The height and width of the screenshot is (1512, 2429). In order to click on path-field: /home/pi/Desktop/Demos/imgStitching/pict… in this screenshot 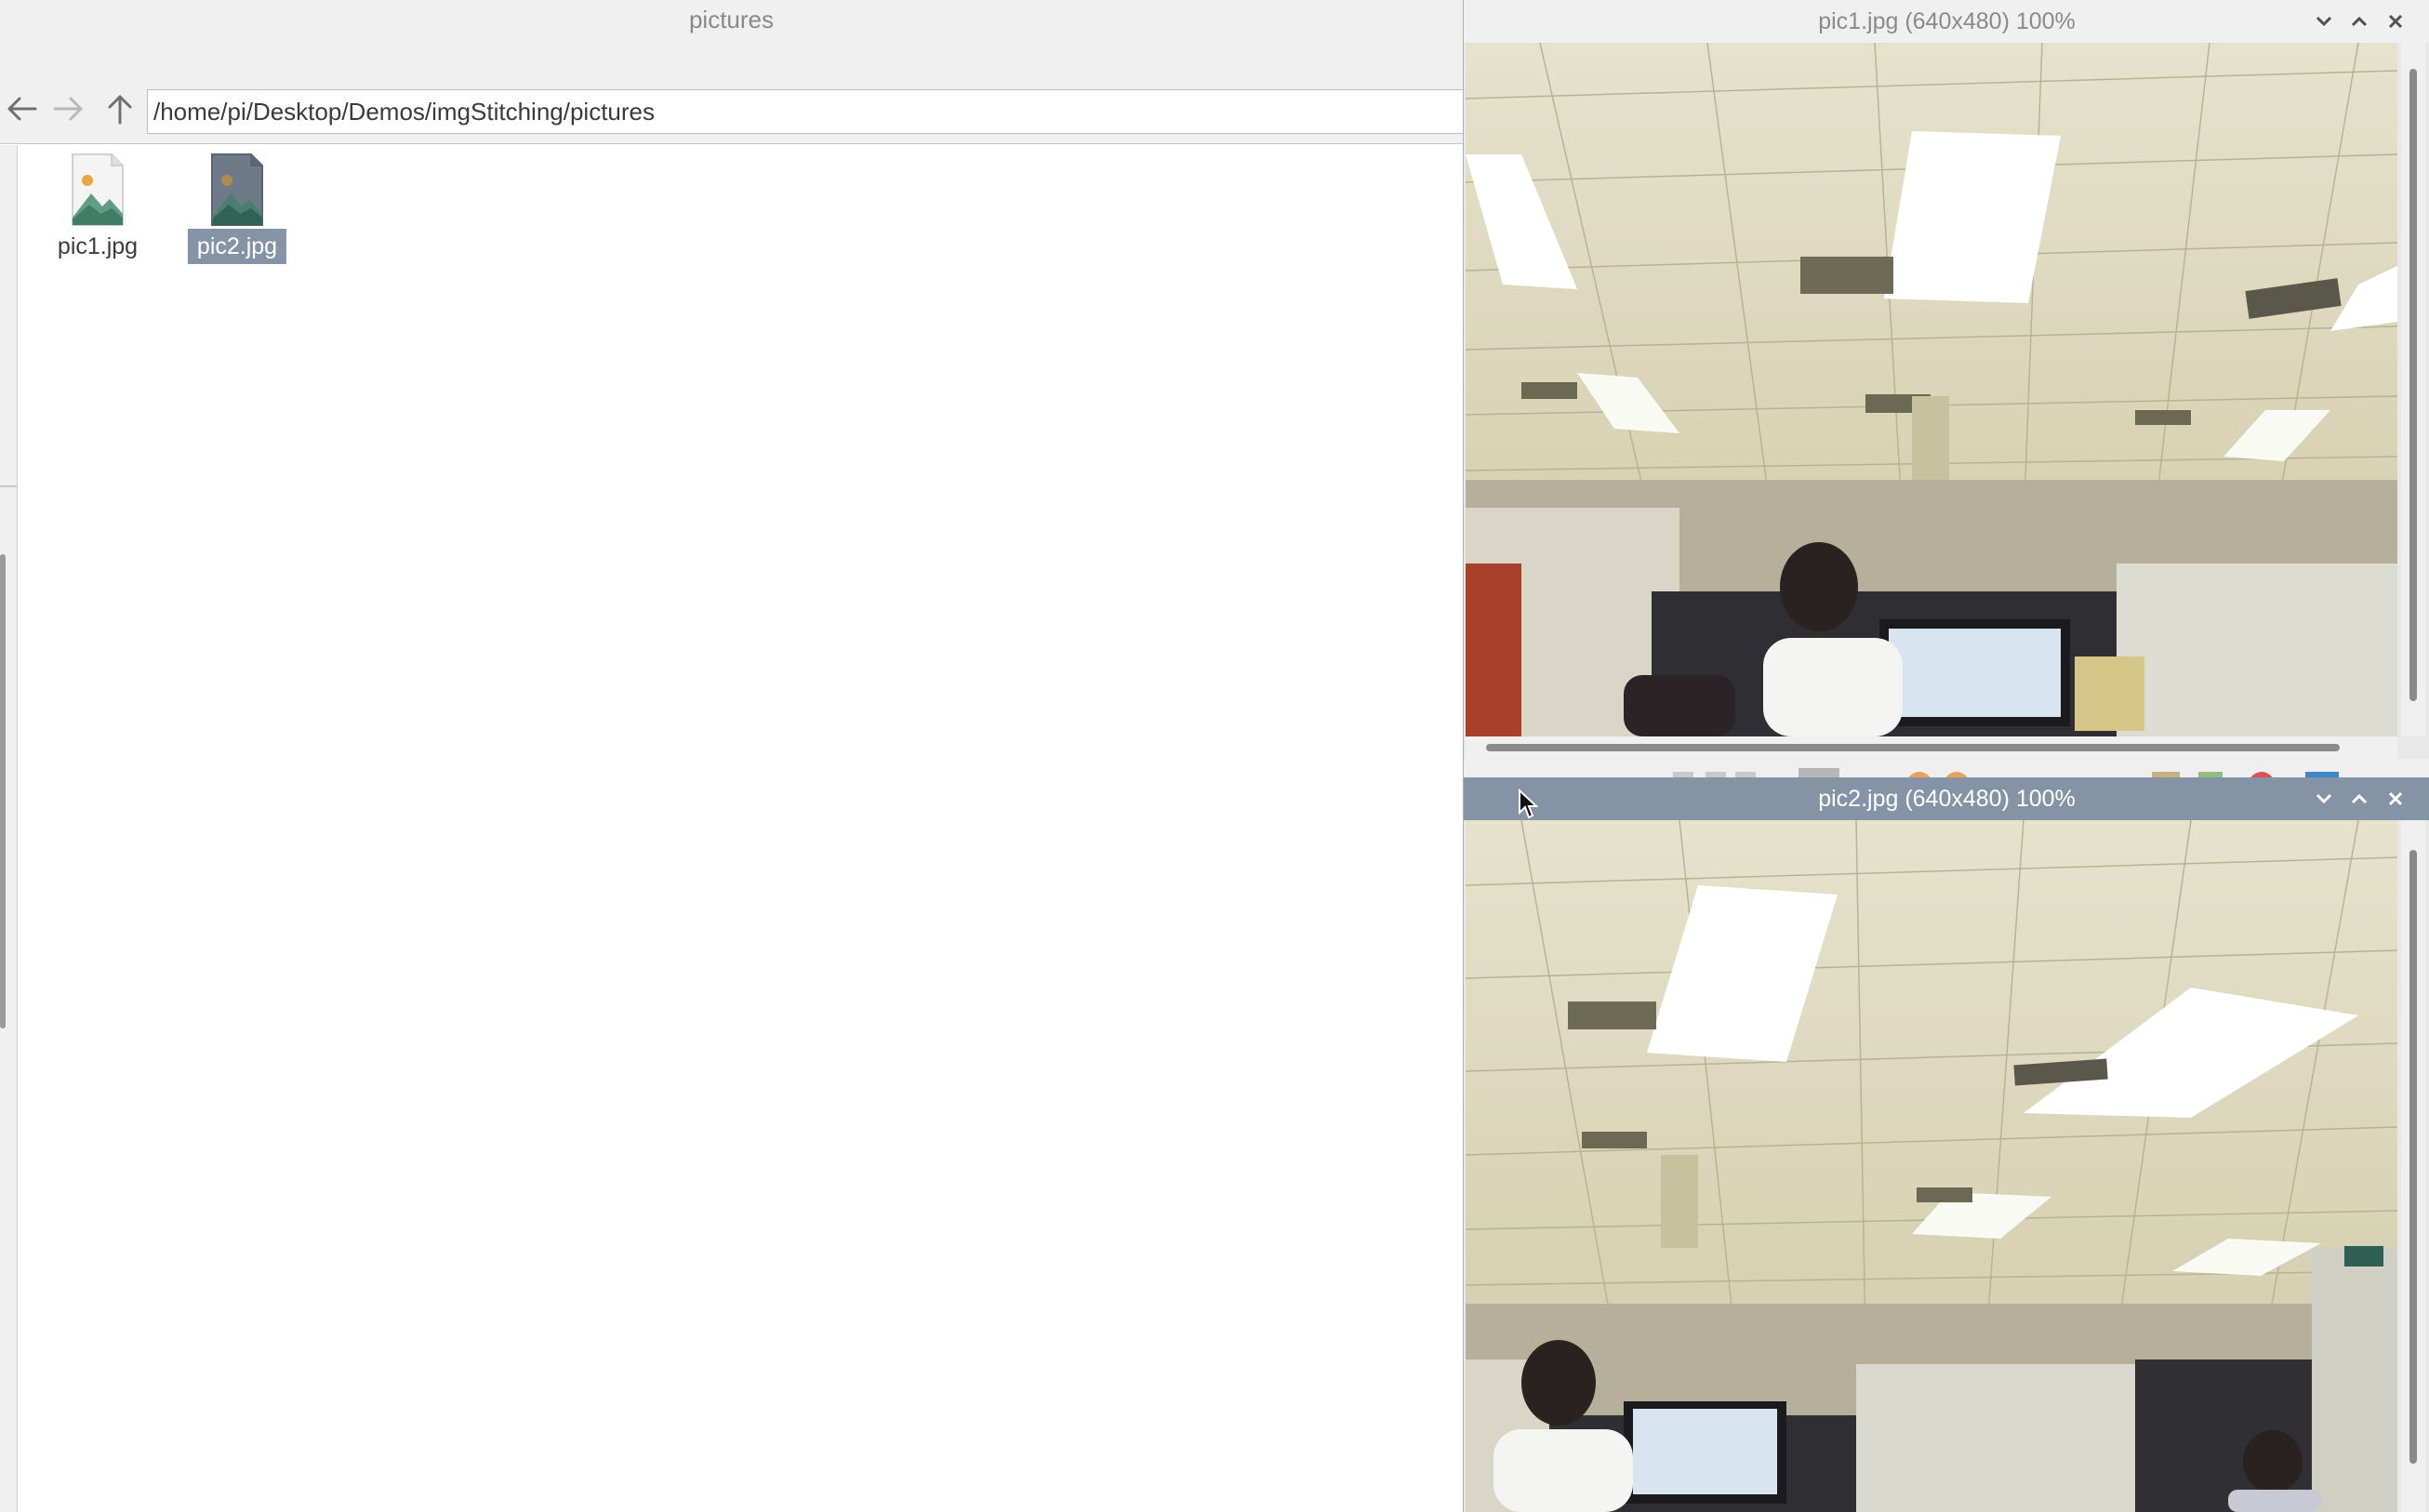, I will do `click(805, 111)`.